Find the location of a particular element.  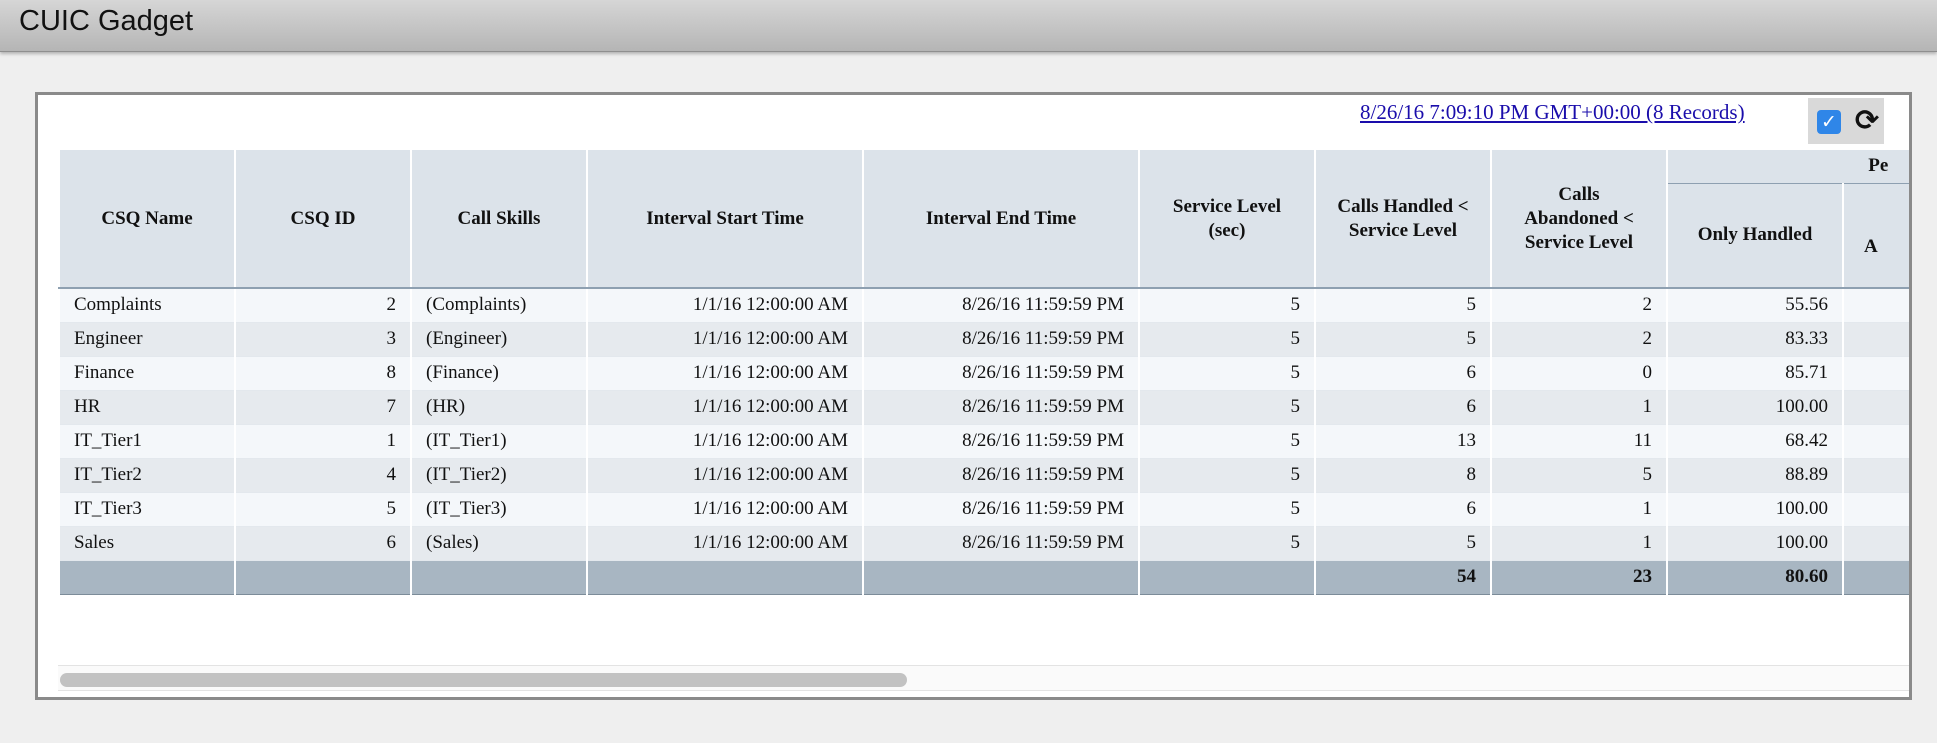

cell-call-skills: (Finance) is located at coordinates (499, 373).